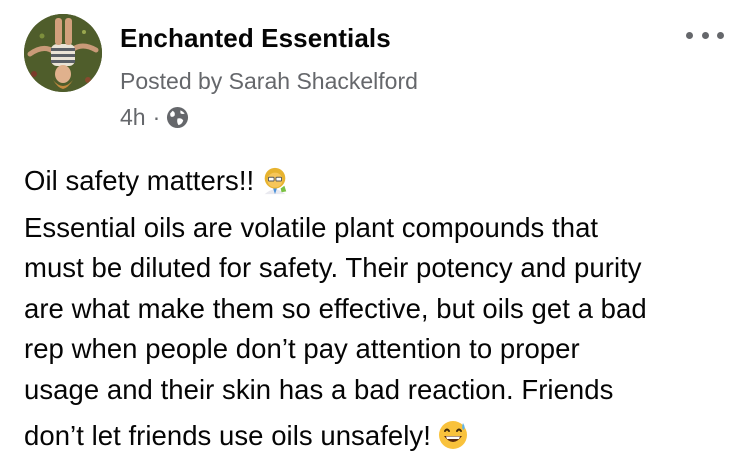  I want to click on post-timestamp: 4h, so click(133, 117).